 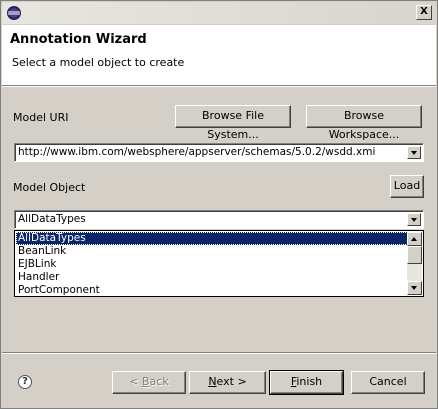 What do you see at coordinates (212, 290) in the screenshot?
I see `list-item: PortComponent` at bounding box center [212, 290].